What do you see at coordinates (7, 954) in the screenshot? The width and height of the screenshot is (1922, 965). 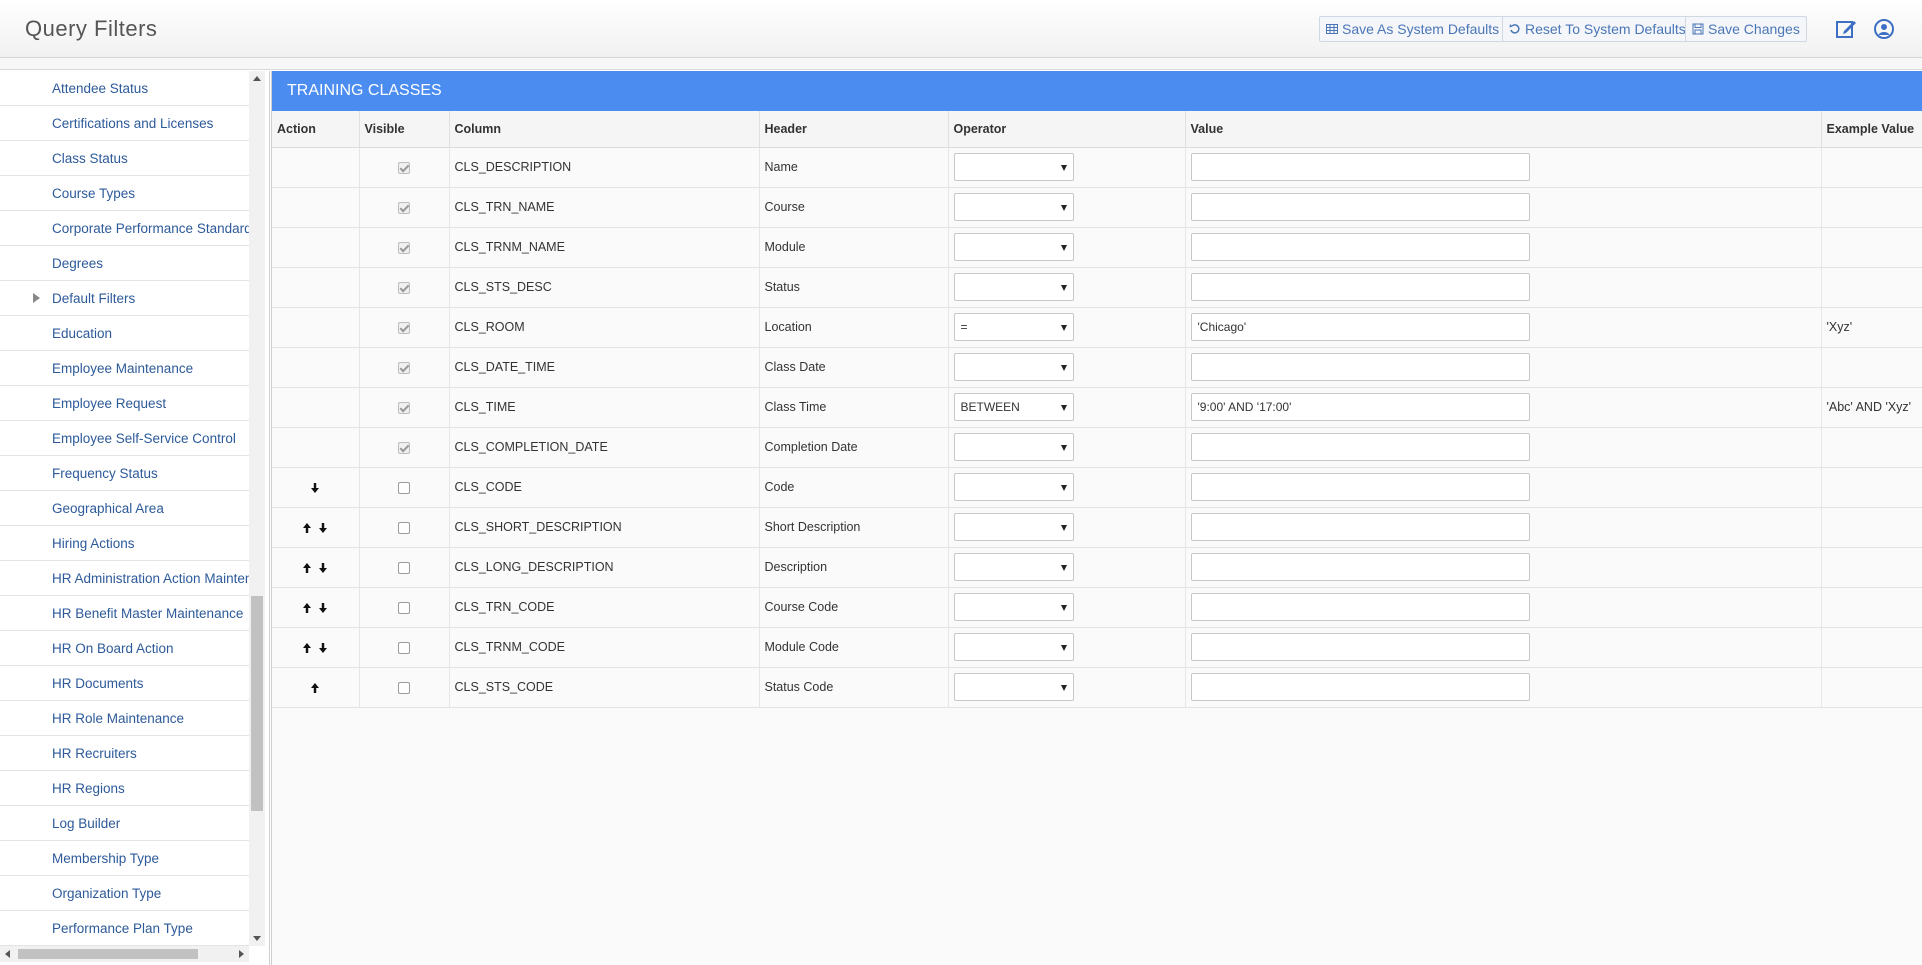 I see `scroll-left-icon` at bounding box center [7, 954].